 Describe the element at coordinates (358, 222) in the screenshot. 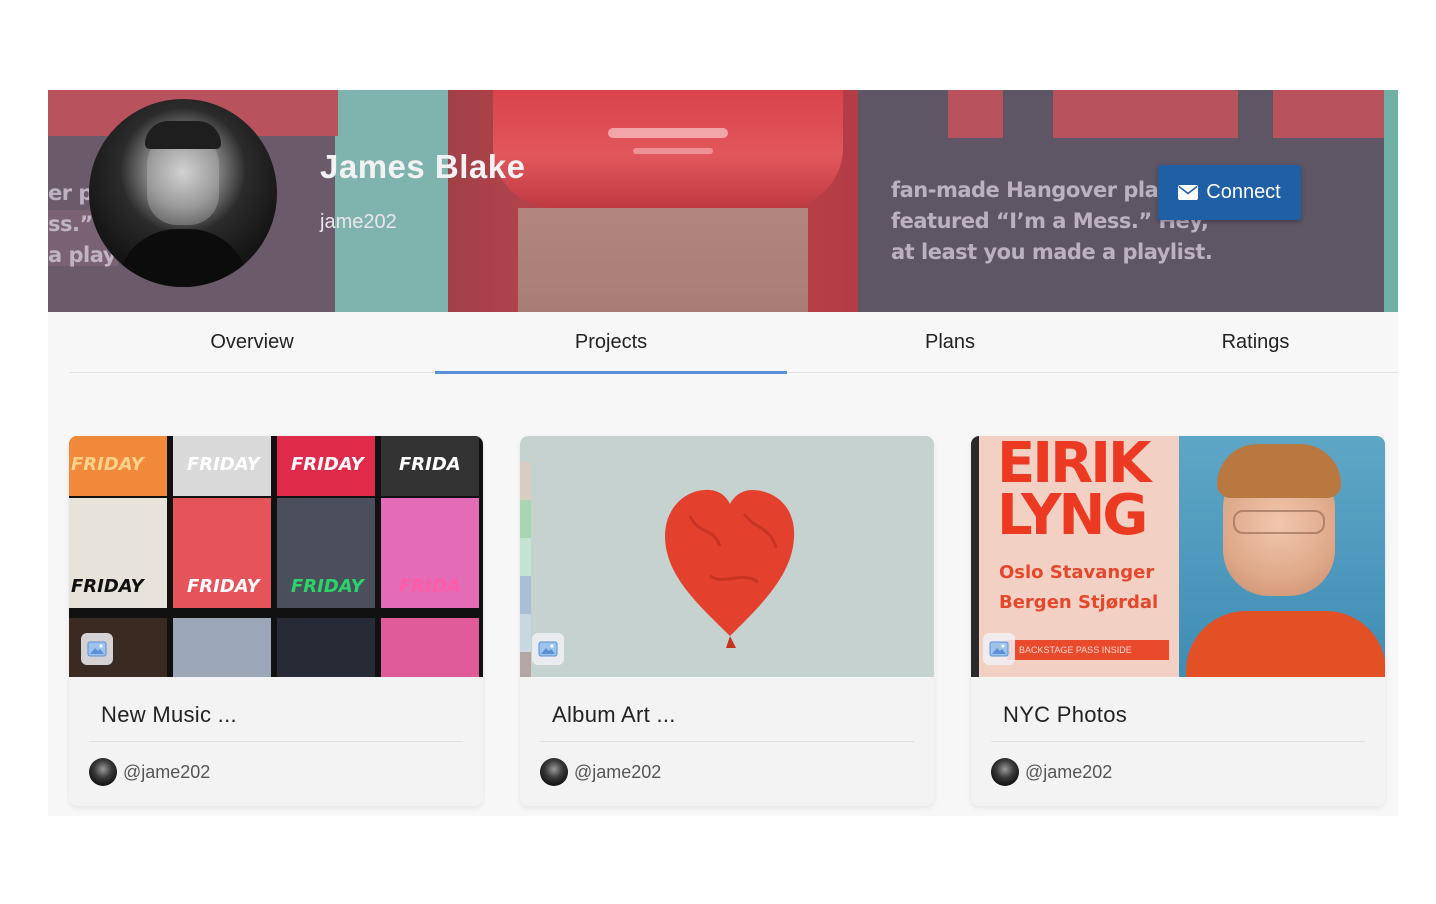

I see `profile-username: jame202` at that location.